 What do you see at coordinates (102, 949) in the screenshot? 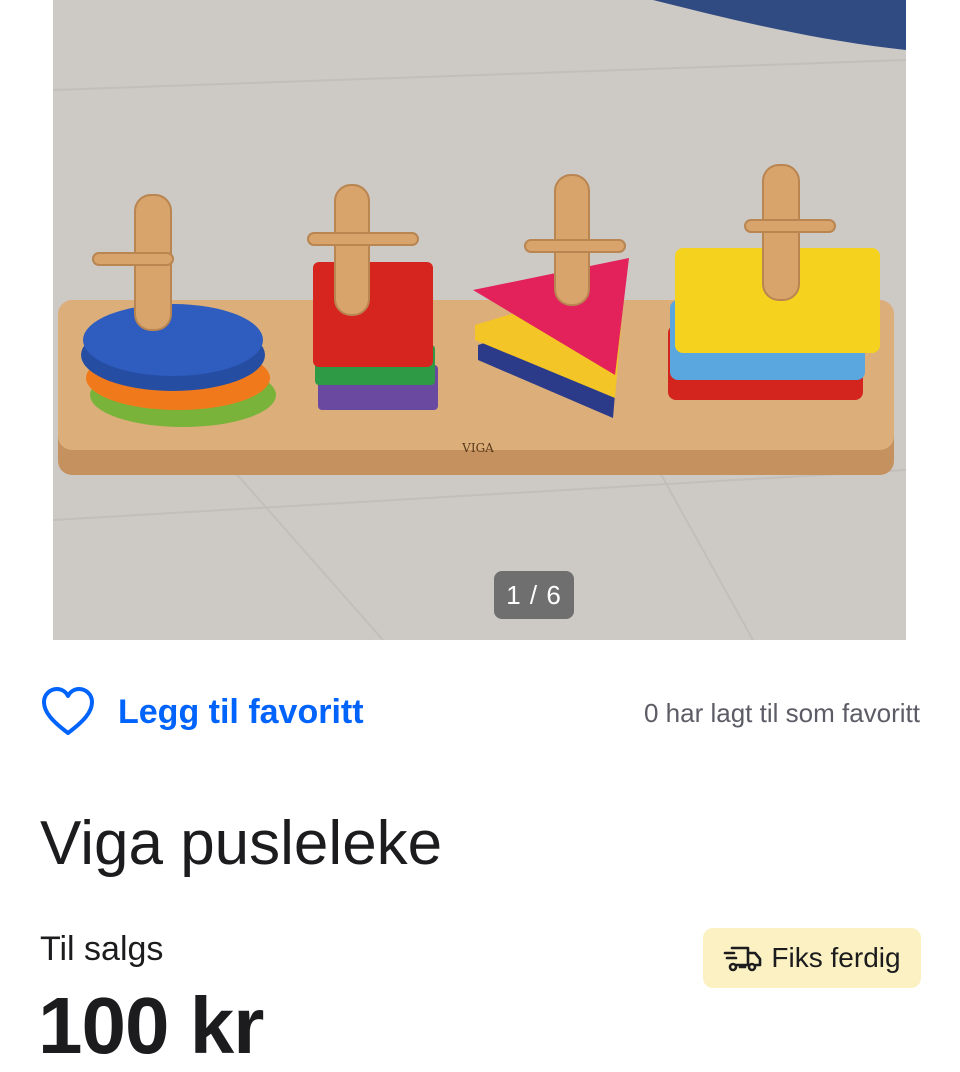
I see `listing-status: Til salgs` at bounding box center [102, 949].